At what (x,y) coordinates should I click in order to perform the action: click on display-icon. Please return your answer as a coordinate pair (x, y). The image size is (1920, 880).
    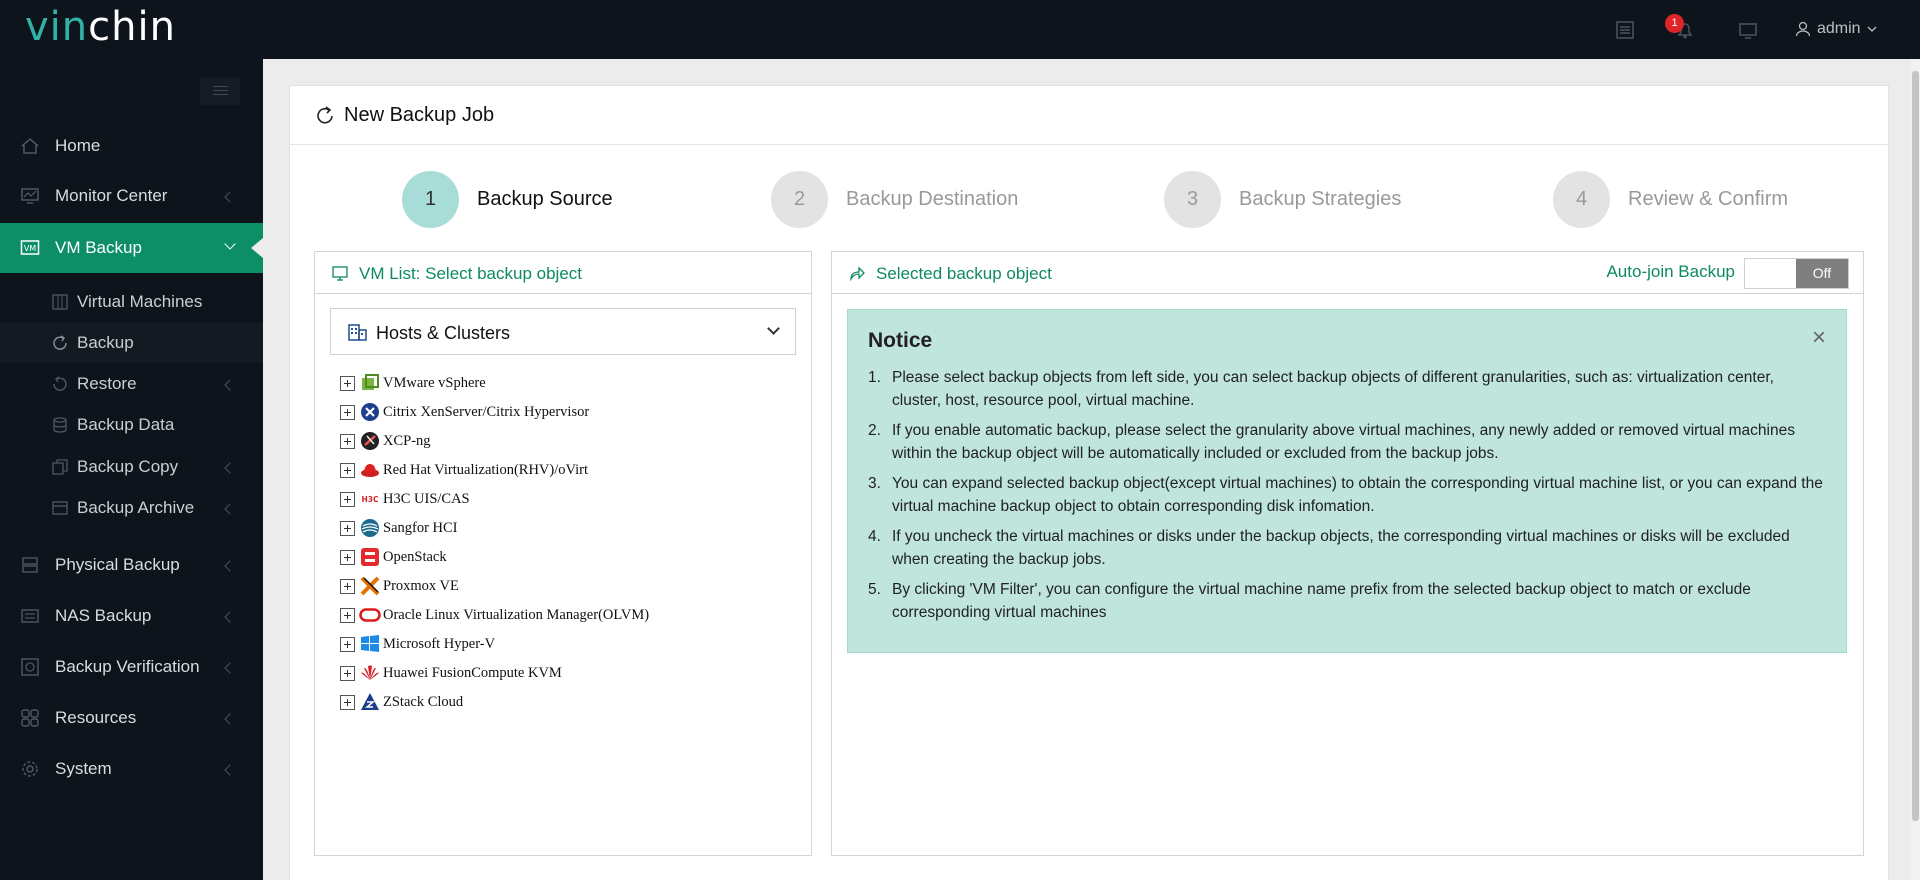
    Looking at the image, I should click on (1748, 30).